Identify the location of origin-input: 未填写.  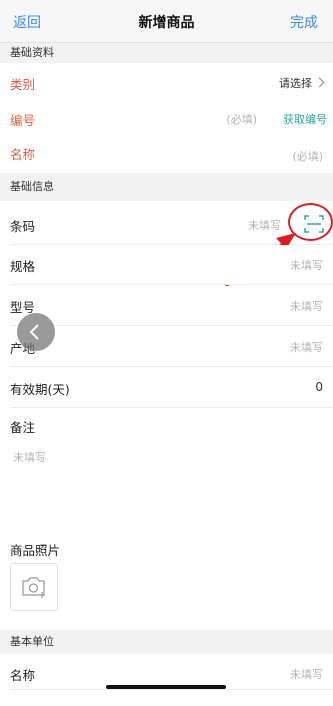
(306, 347).